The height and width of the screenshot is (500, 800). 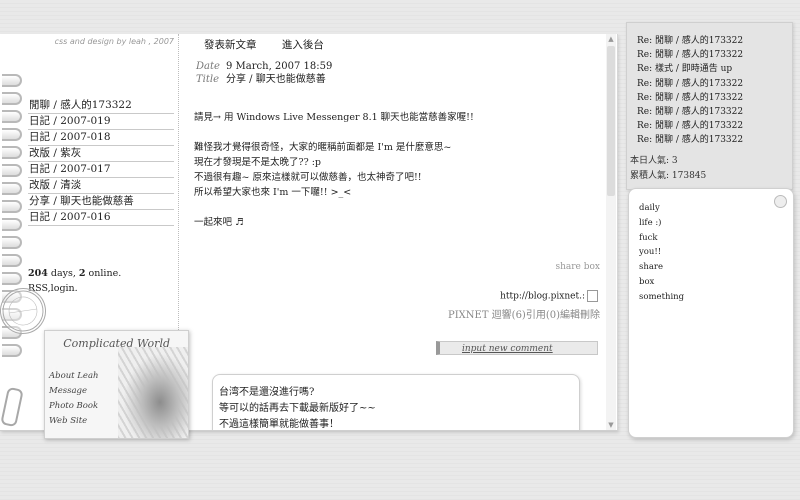 I want to click on backend-link: 進入後台, so click(x=303, y=45).